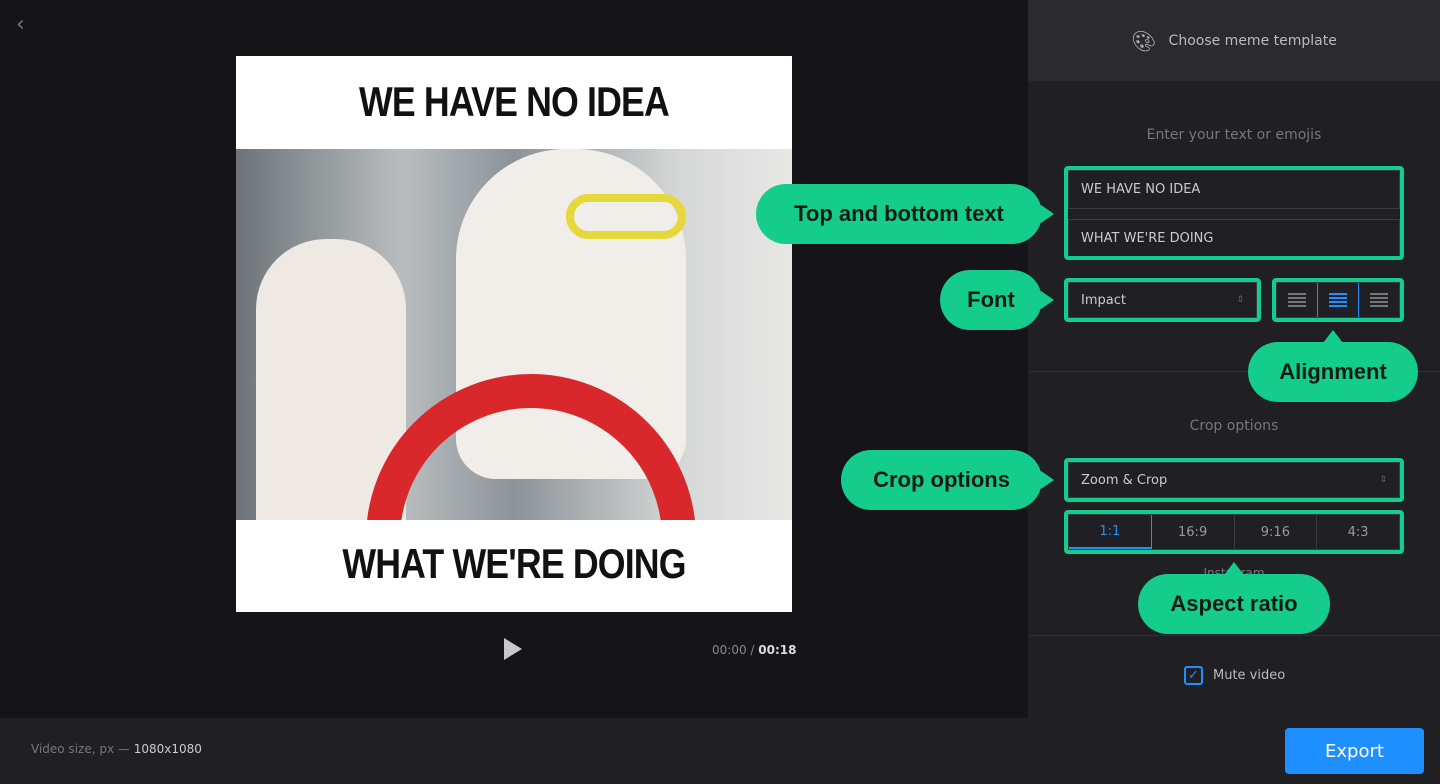 The width and height of the screenshot is (1440, 784). Describe the element at coordinates (1193, 675) in the screenshot. I see `check-icon: ✓` at that location.